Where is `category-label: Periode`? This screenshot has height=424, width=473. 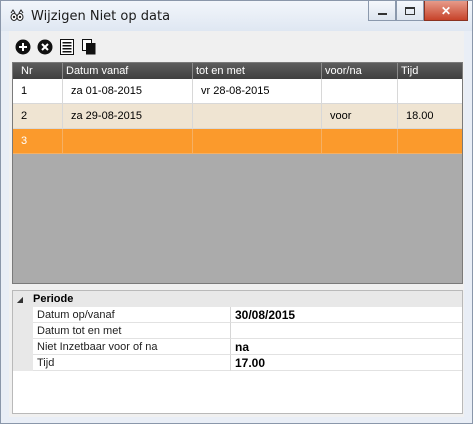
category-label: Periode is located at coordinates (53, 299).